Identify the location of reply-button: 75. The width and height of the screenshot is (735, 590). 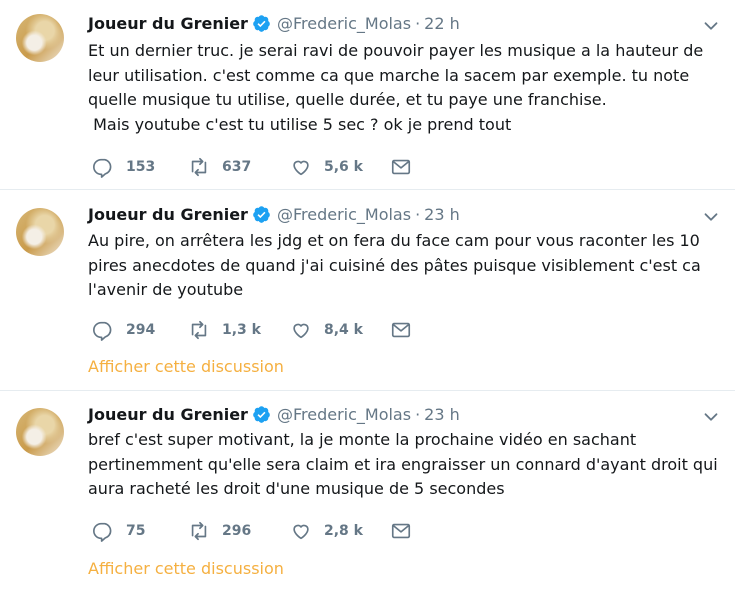
(118, 531).